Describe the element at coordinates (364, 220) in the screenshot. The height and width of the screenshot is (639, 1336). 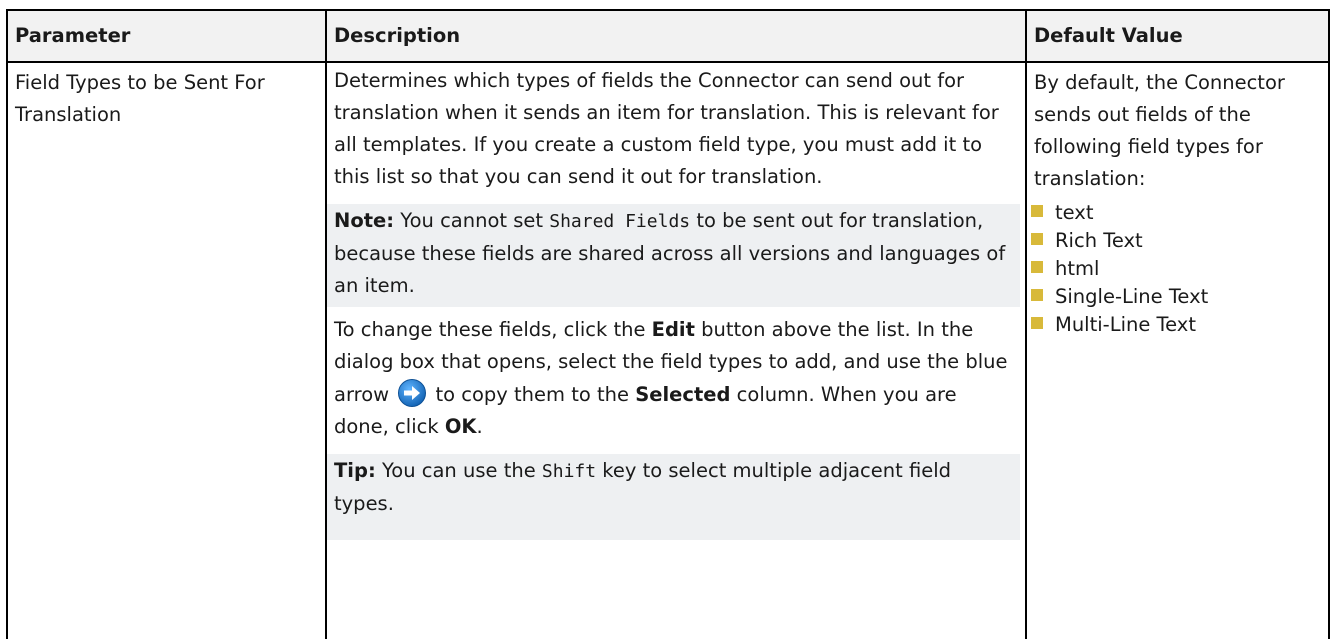
I see `note-label: Note:` at that location.